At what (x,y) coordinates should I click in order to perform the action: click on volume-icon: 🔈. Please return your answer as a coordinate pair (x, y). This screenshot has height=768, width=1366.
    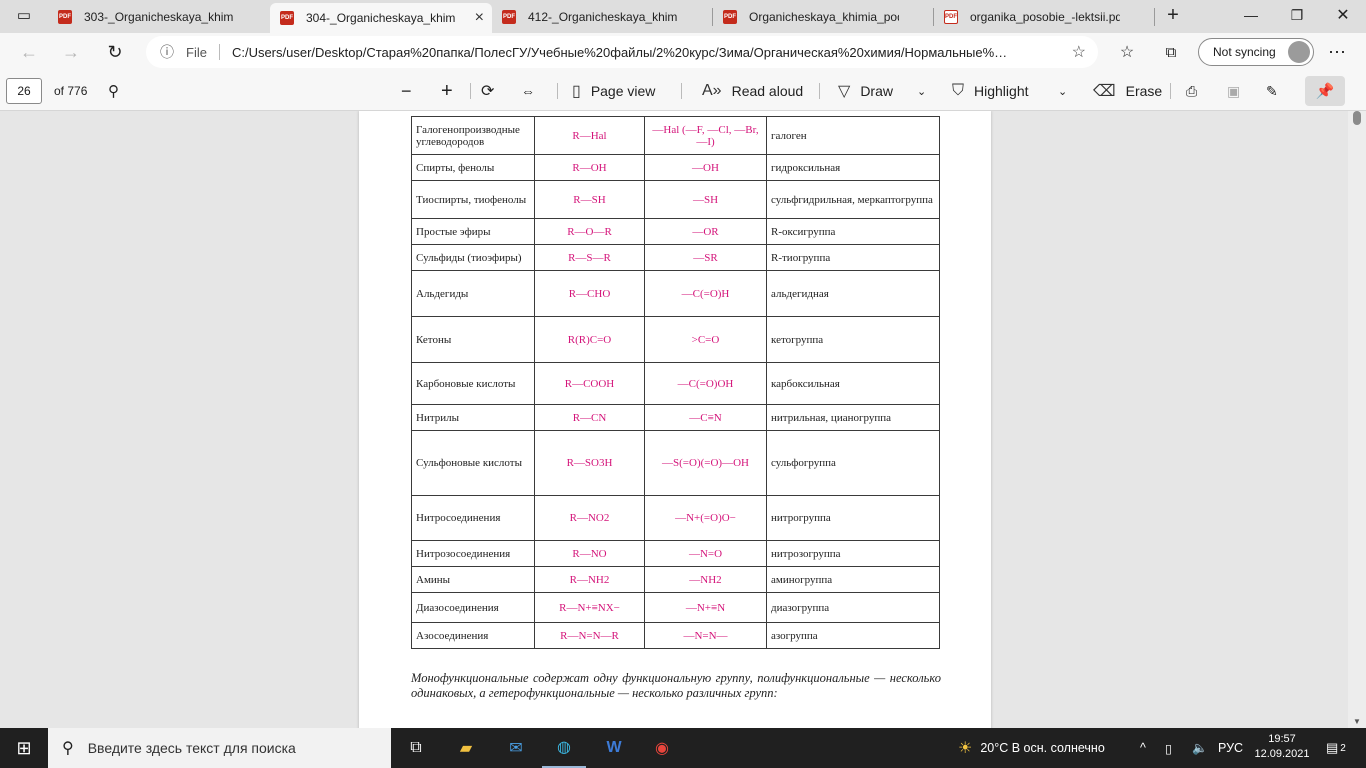
    Looking at the image, I should click on (1200, 748).